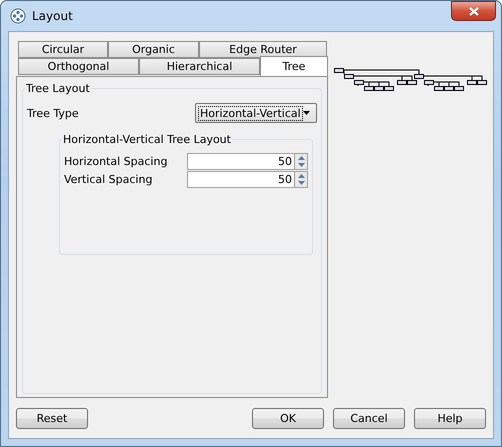 This screenshot has height=447, width=502. Describe the element at coordinates (288, 418) in the screenshot. I see `dialog-button: OK` at that location.